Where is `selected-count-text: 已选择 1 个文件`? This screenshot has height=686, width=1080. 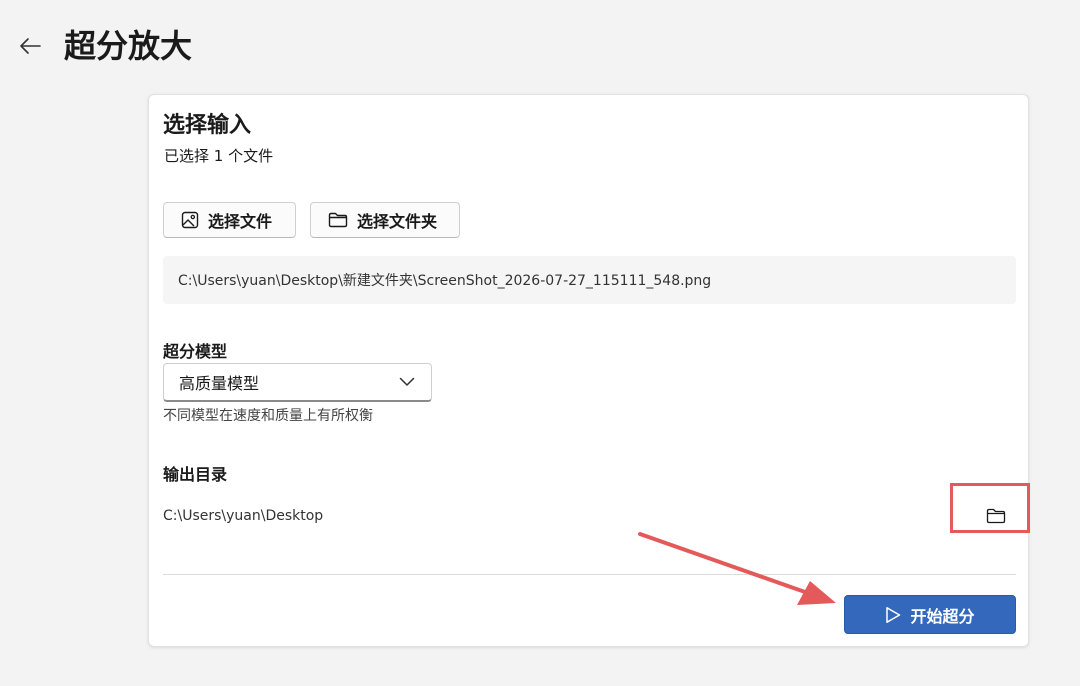
selected-count-text: 已选择 1 个文件 is located at coordinates (219, 156).